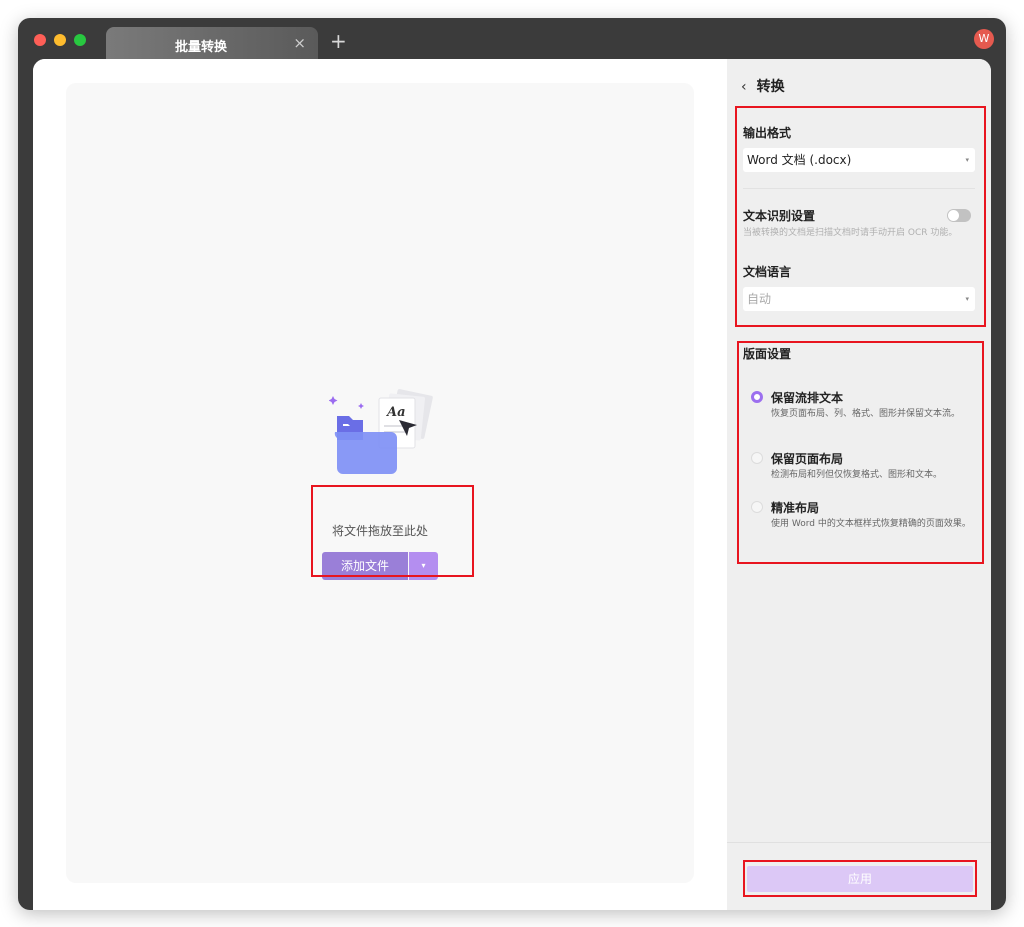 The image size is (1024, 927). I want to click on tab-title: 批量转换, so click(200, 47).